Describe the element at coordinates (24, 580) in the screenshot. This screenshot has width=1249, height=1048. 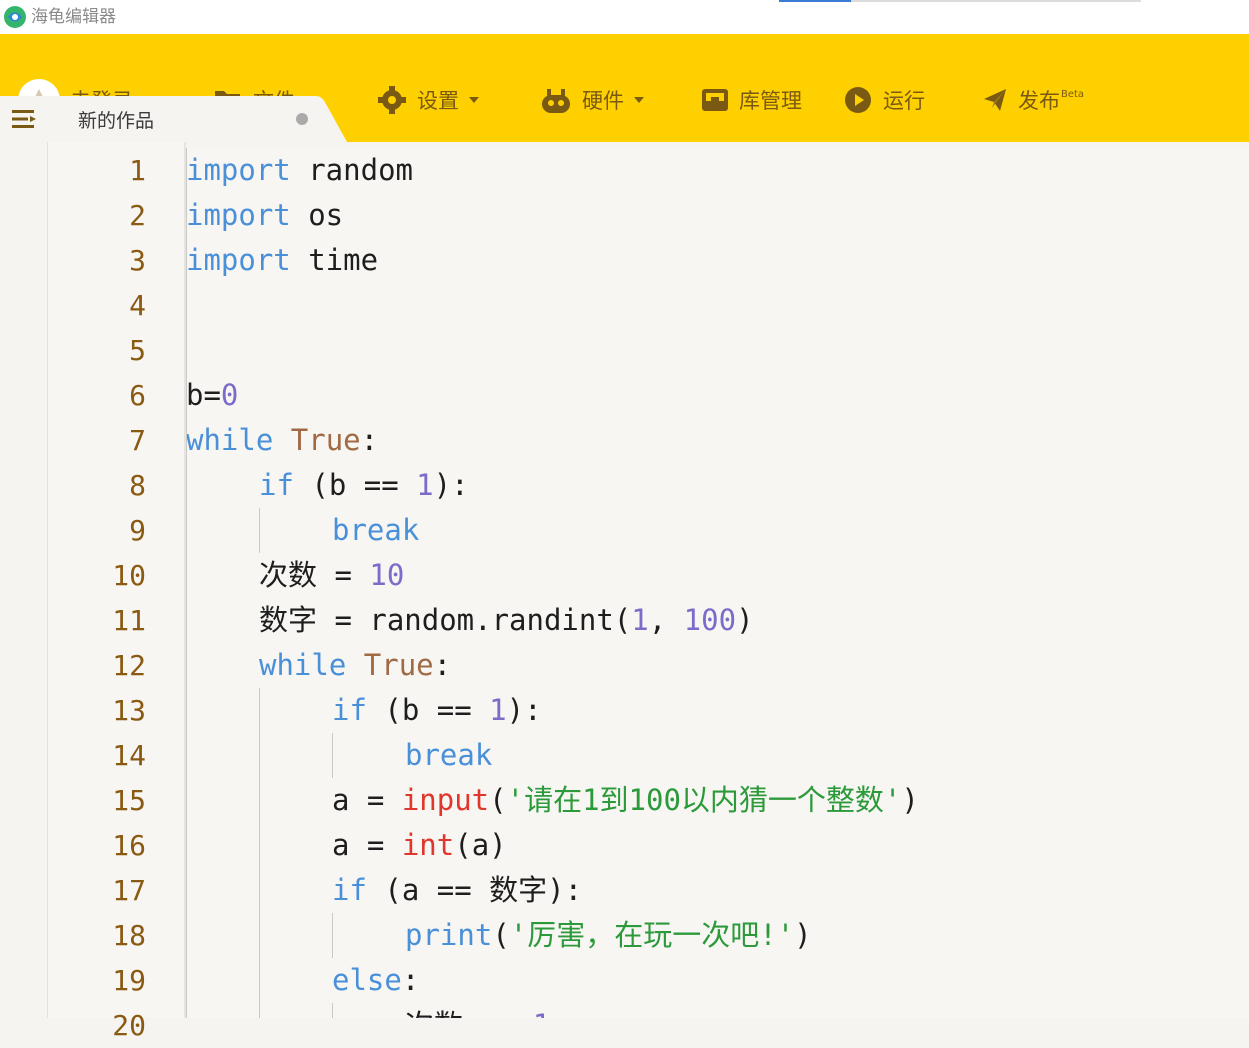
I see `sidebar-strip` at that location.